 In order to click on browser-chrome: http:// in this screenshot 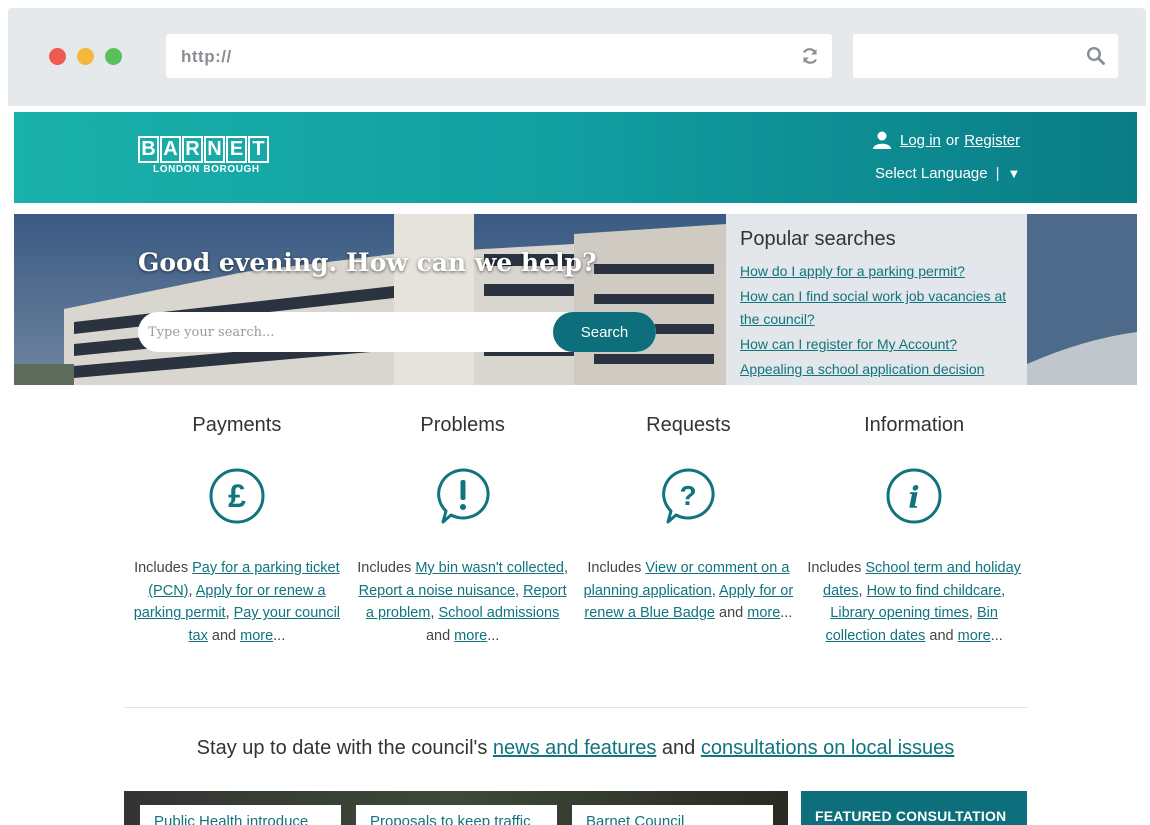, I will do `click(577, 57)`.